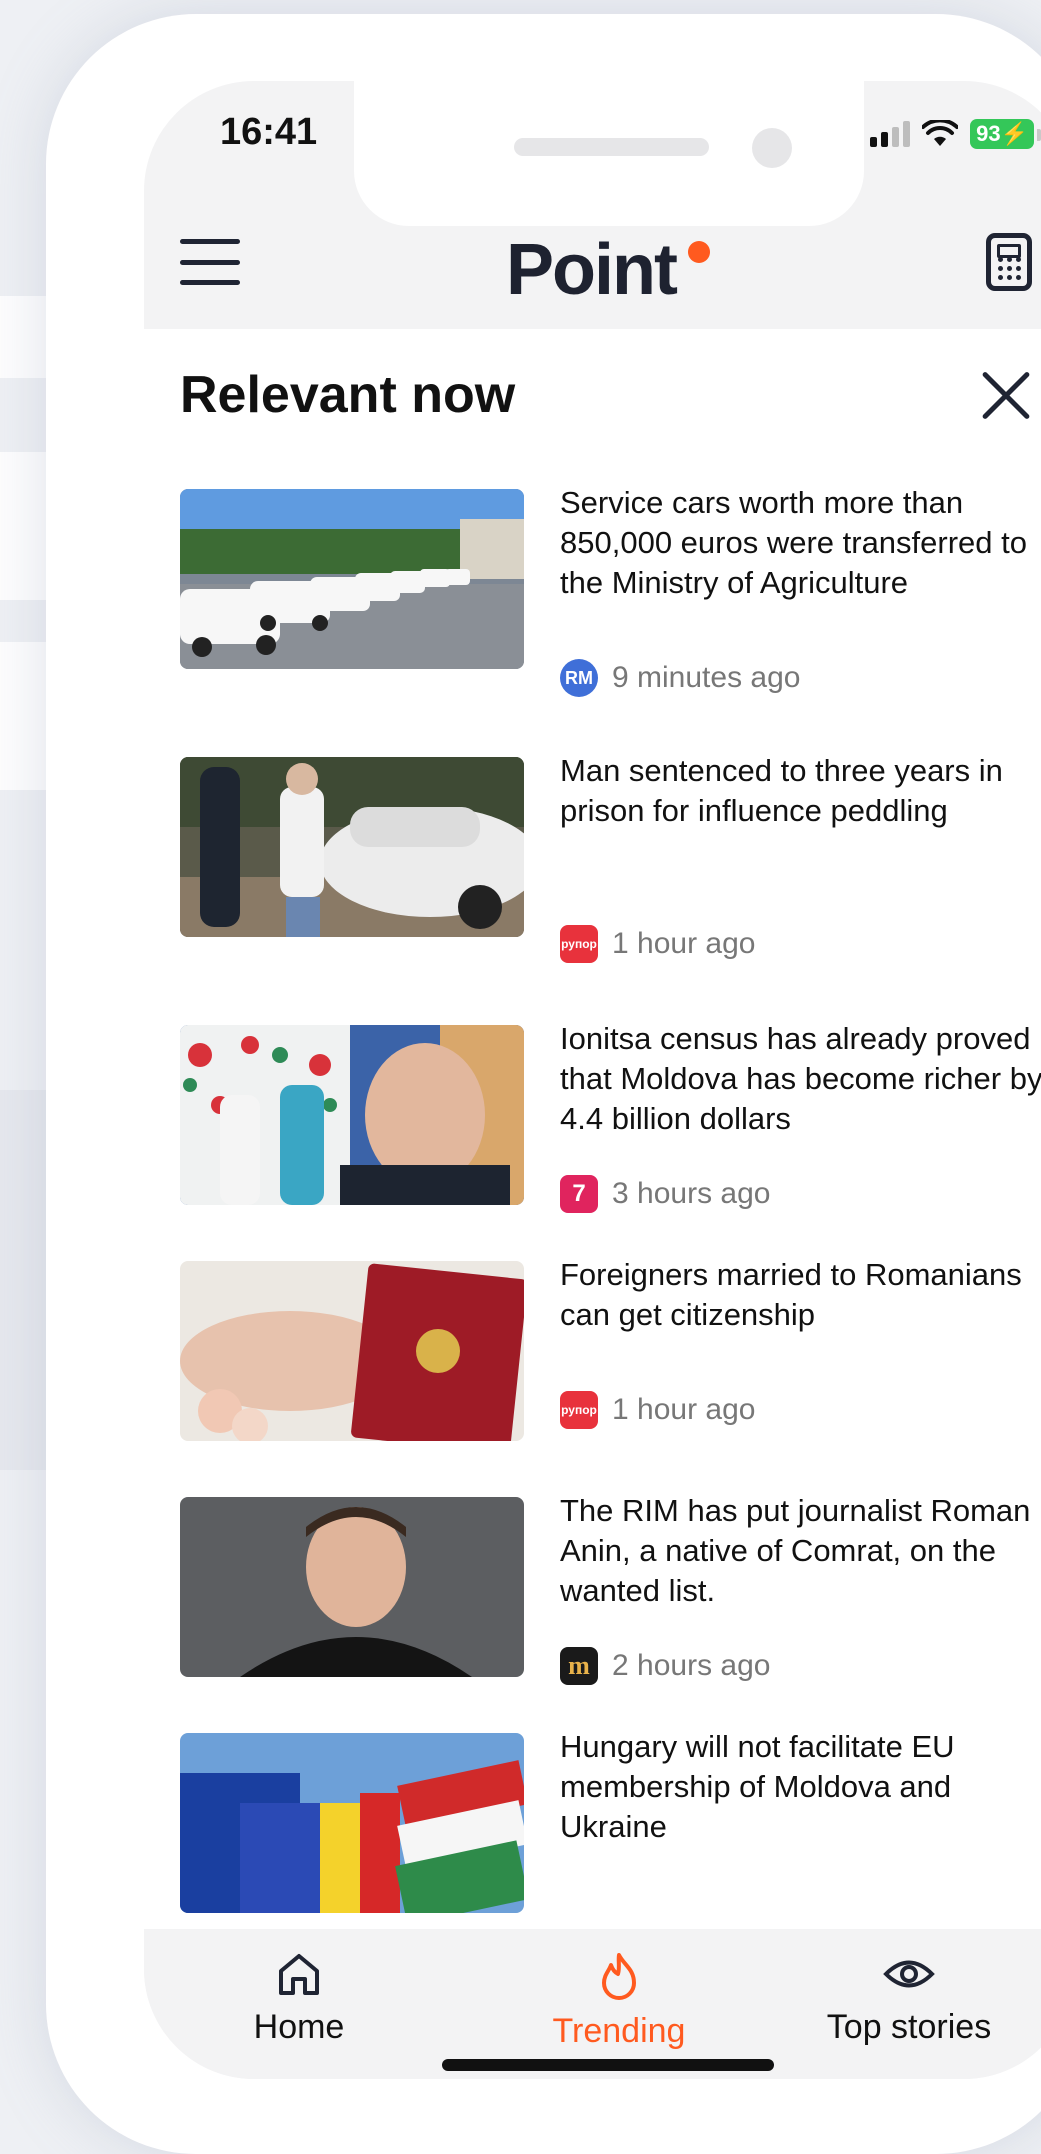 This screenshot has height=2154, width=1041. I want to click on battery-icon: 93⚡, so click(1005, 134).